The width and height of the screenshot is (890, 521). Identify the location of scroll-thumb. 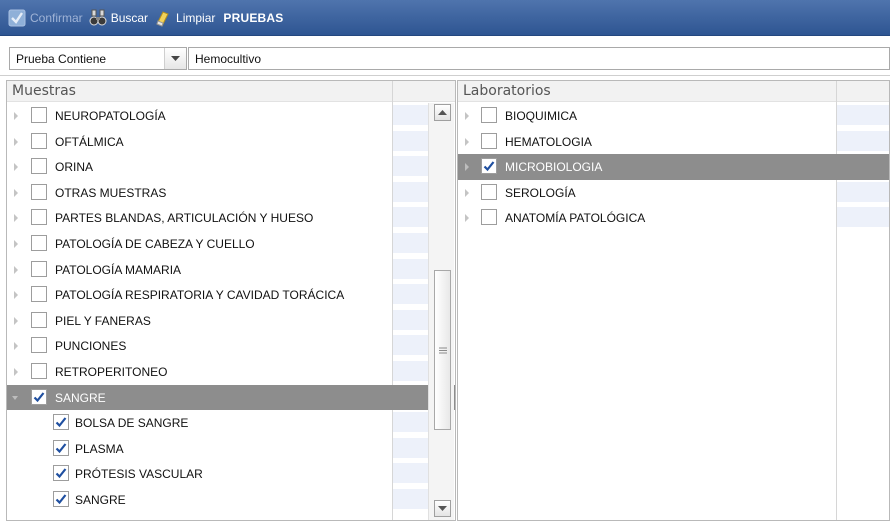
(442, 350).